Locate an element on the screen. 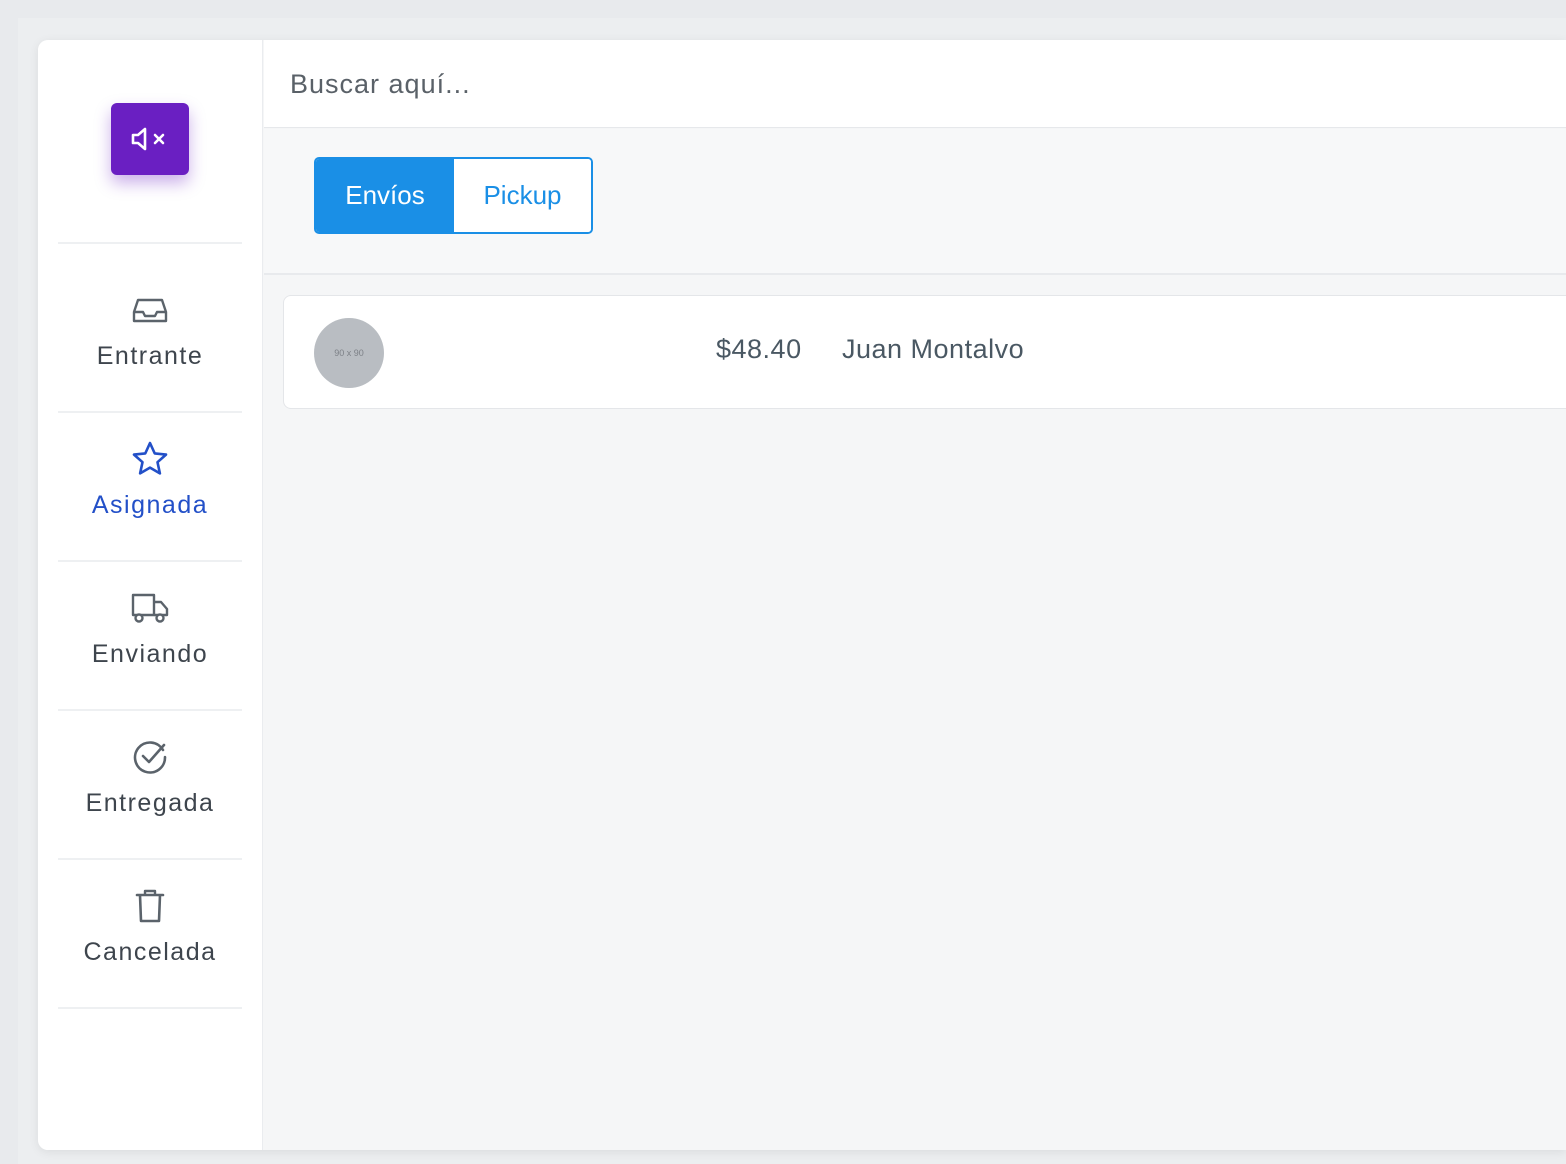  avatar-placeholder-text: 90 x 90 is located at coordinates (349, 353).